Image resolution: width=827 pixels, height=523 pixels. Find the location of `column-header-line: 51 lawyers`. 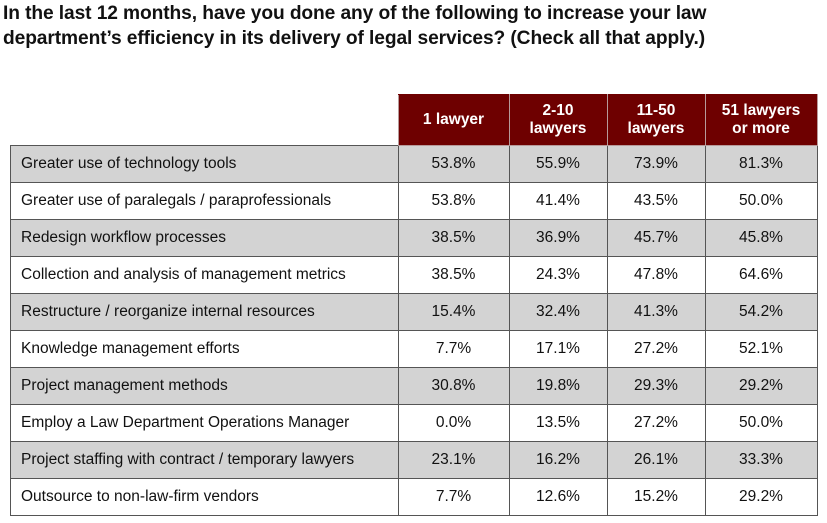

column-header-line: 51 lawyers is located at coordinates (761, 110).